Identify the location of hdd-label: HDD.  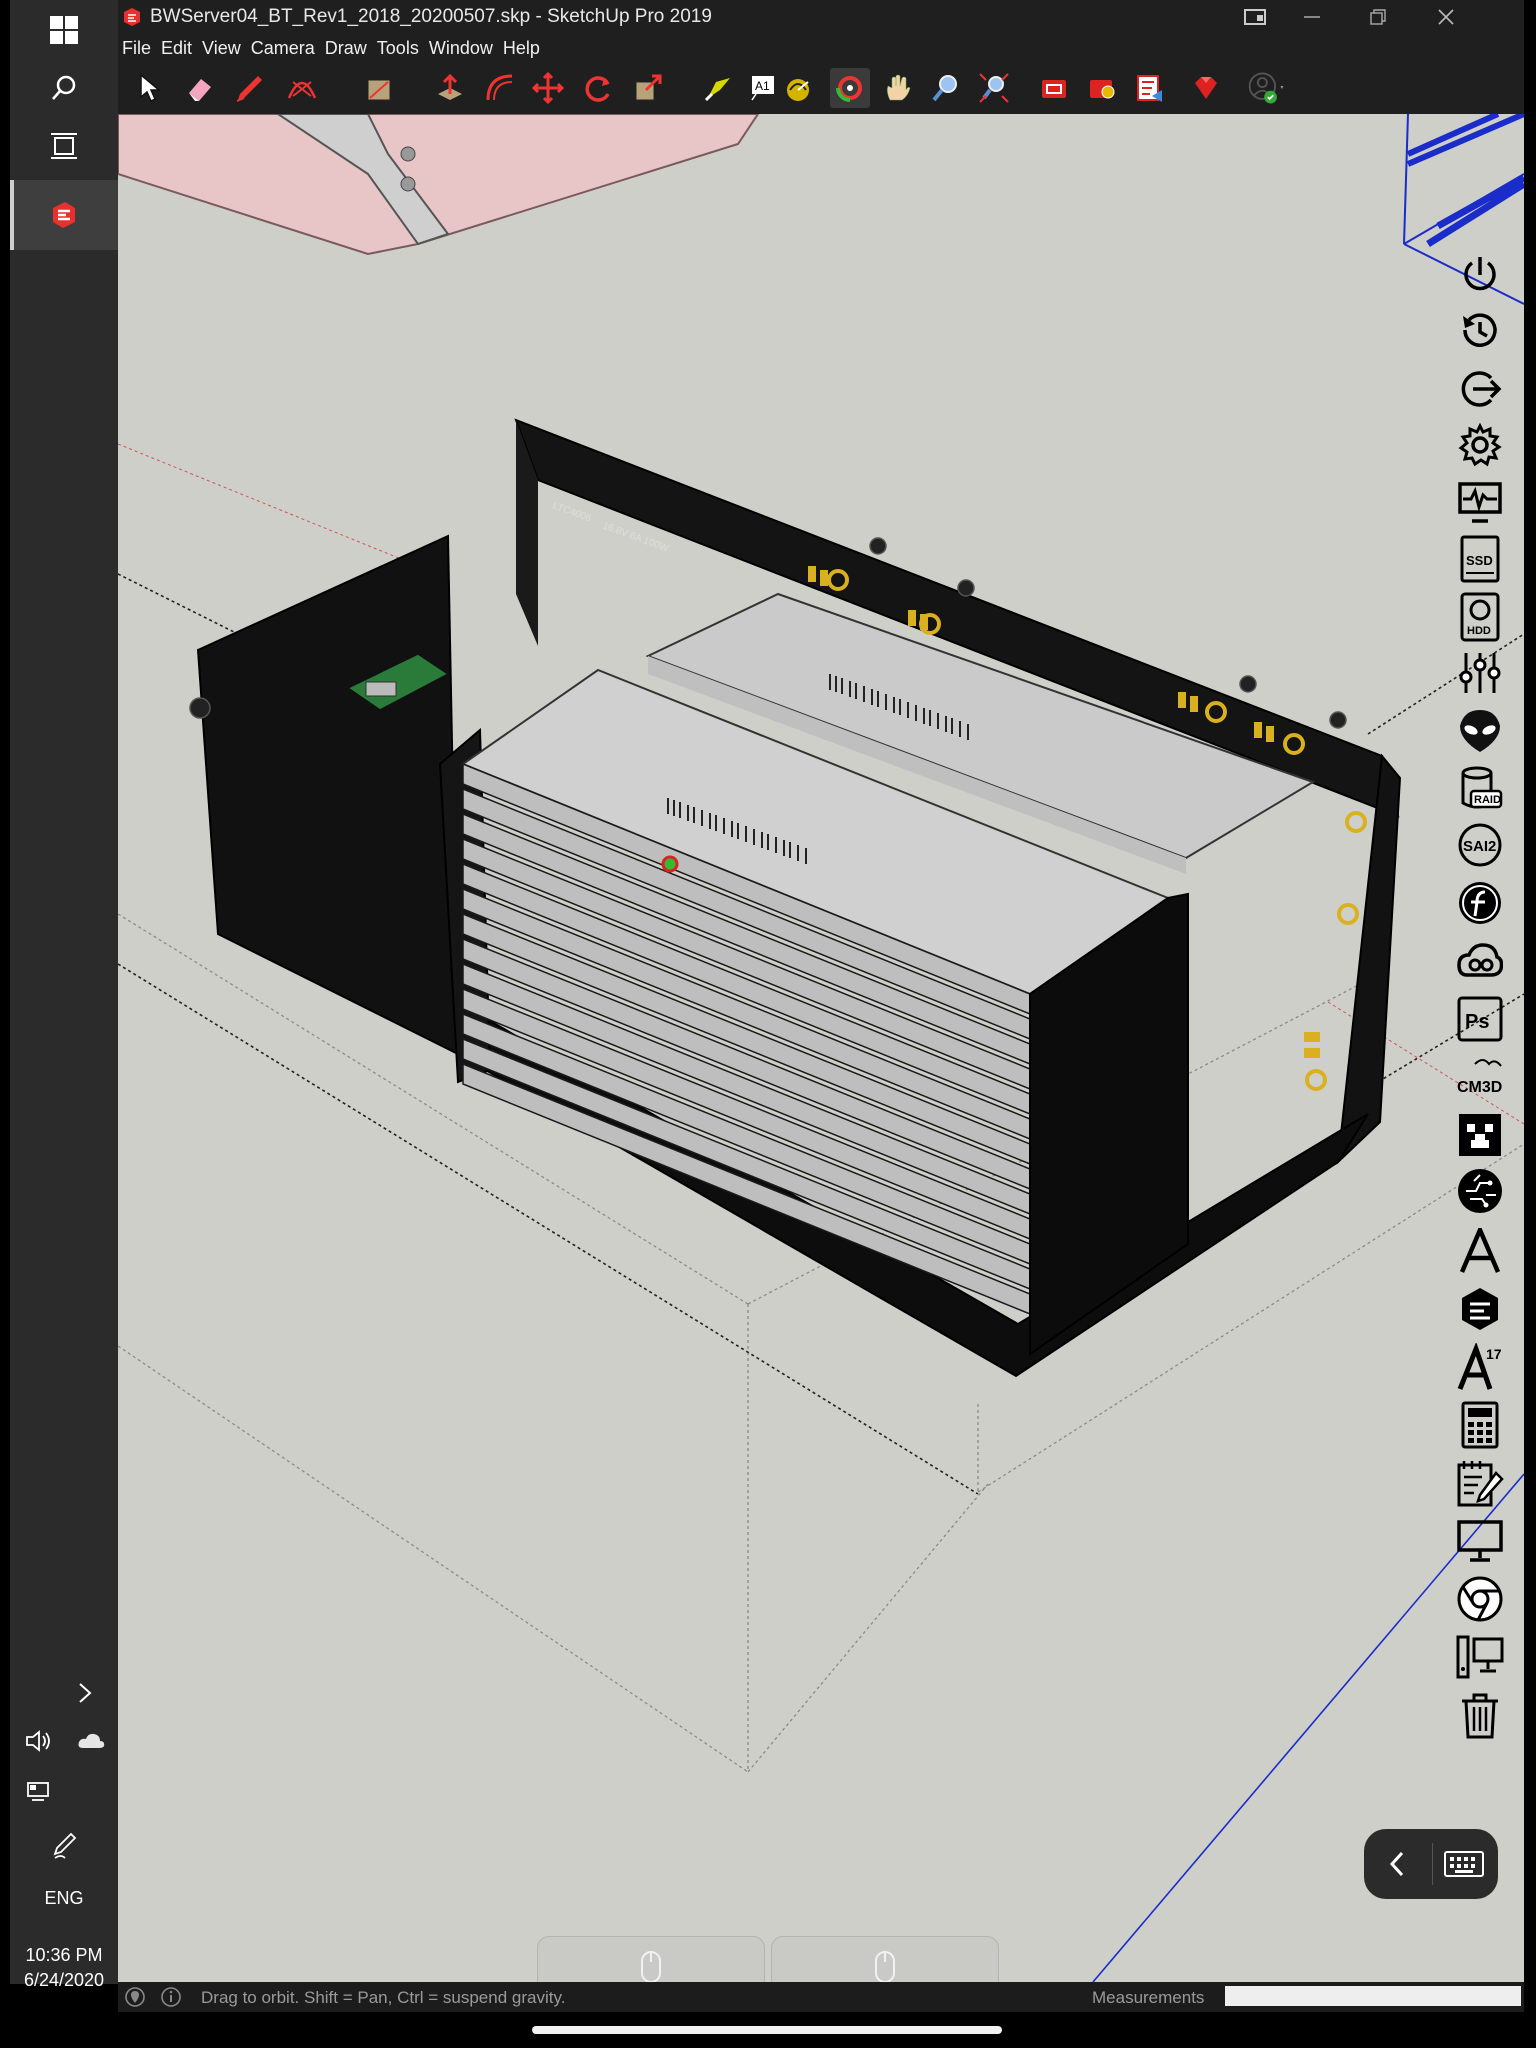
(1479, 631).